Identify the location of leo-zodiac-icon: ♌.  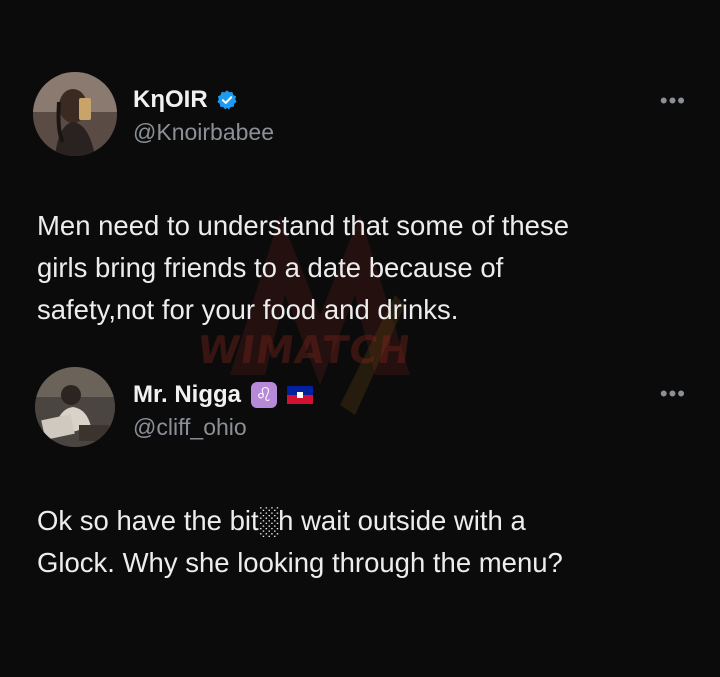
(264, 395).